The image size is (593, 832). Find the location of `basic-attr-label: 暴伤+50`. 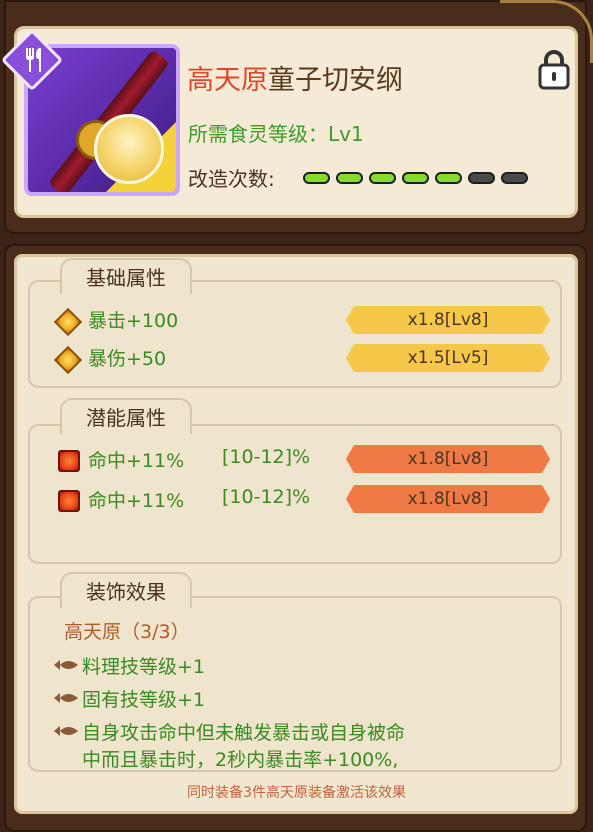

basic-attr-label: 暴伤+50 is located at coordinates (127, 359).